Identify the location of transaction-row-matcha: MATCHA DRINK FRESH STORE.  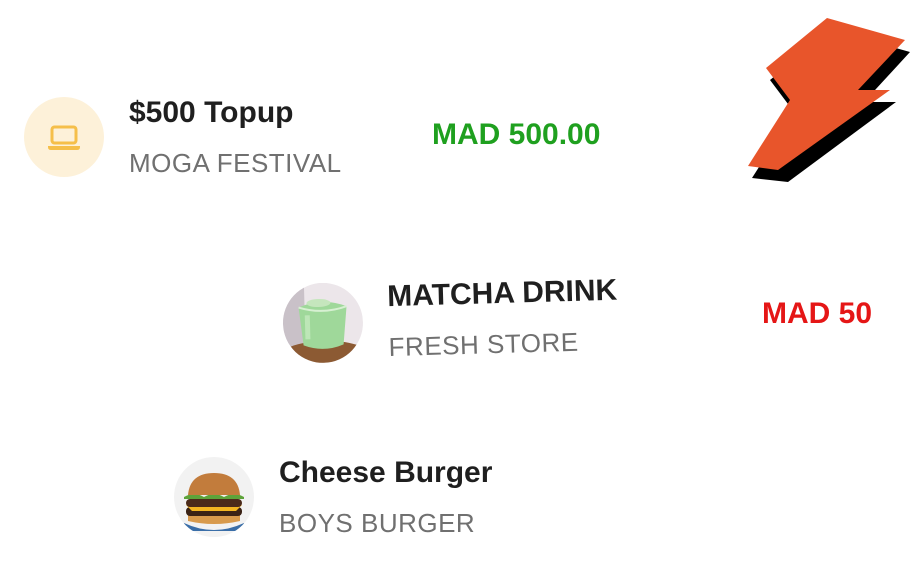
(450, 319).